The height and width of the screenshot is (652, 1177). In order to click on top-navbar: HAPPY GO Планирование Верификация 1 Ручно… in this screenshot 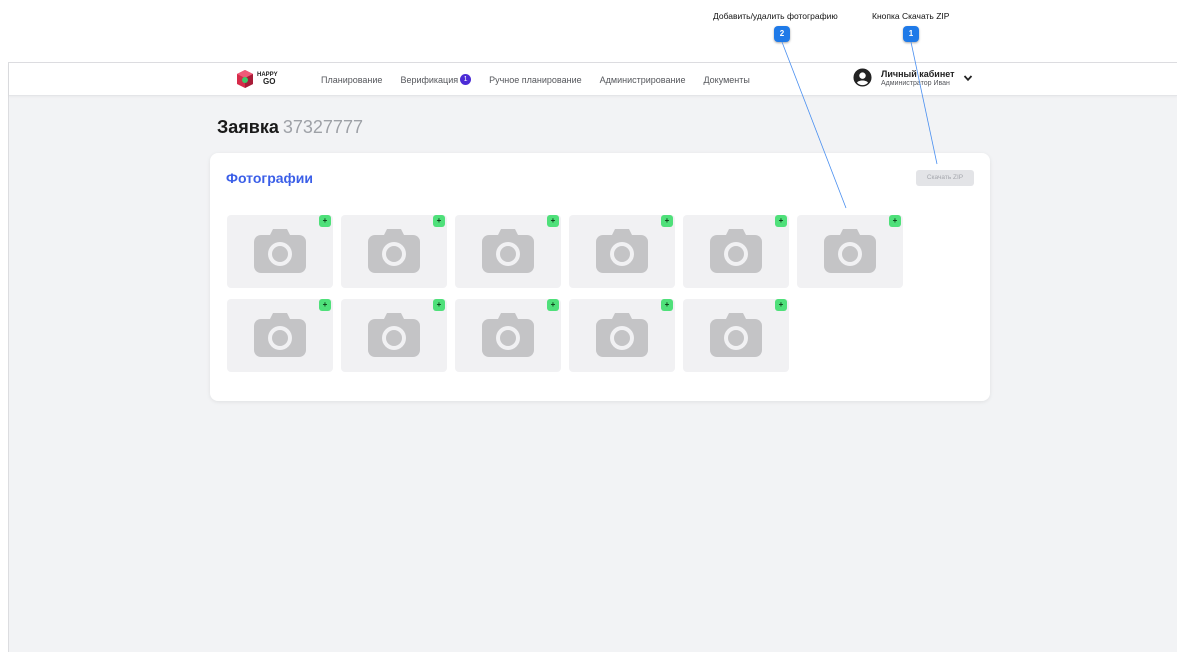, I will do `click(593, 79)`.